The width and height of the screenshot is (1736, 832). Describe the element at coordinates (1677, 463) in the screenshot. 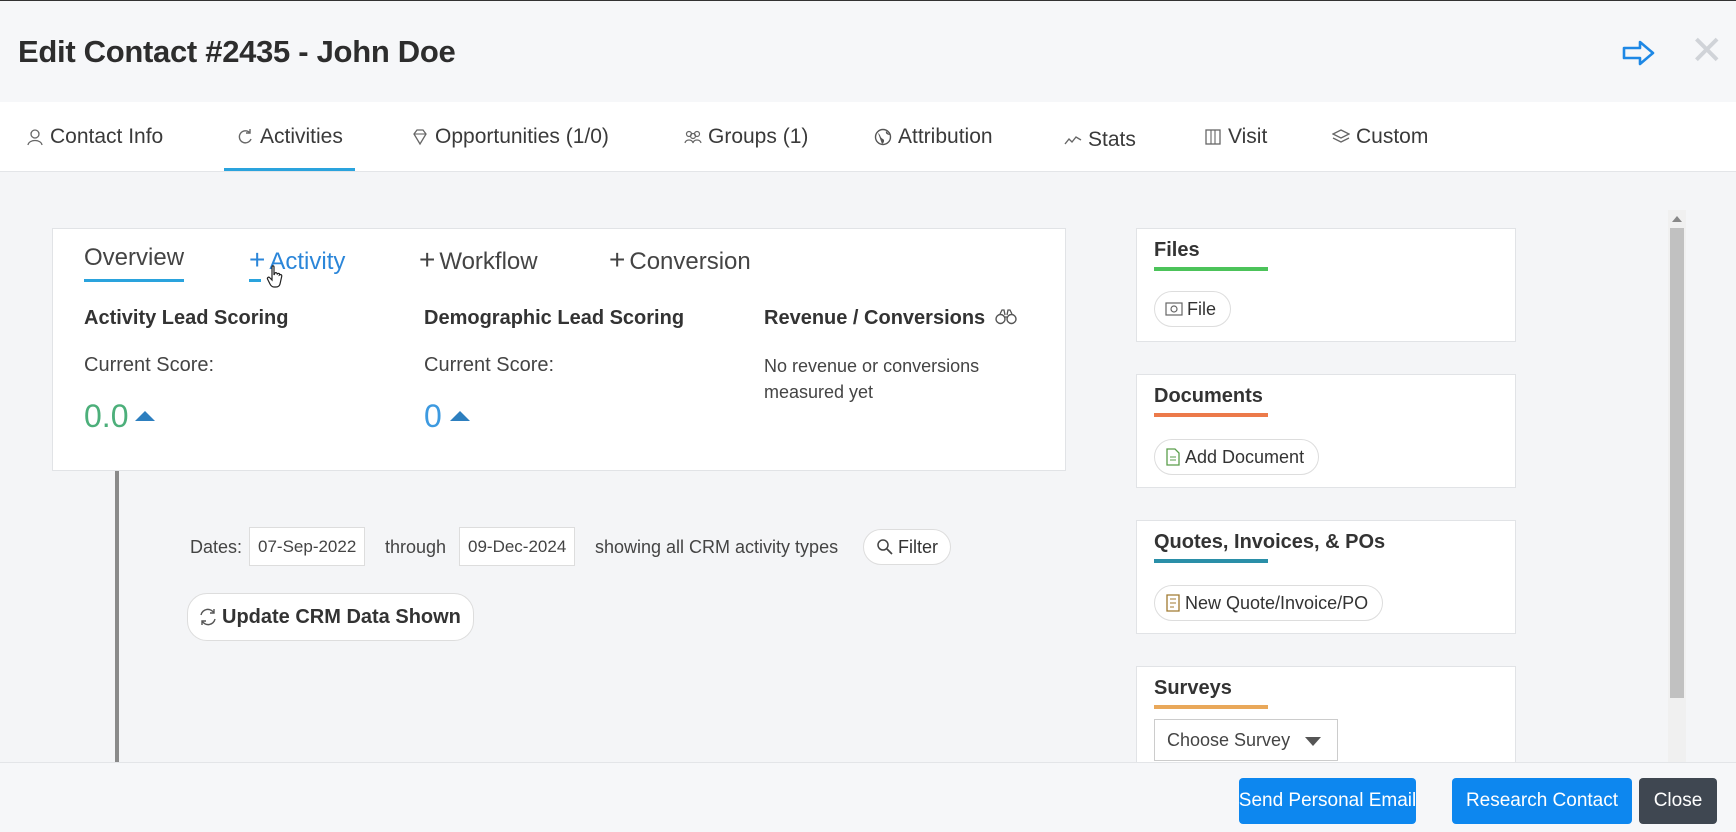

I see `scrollbar-thumb` at that location.